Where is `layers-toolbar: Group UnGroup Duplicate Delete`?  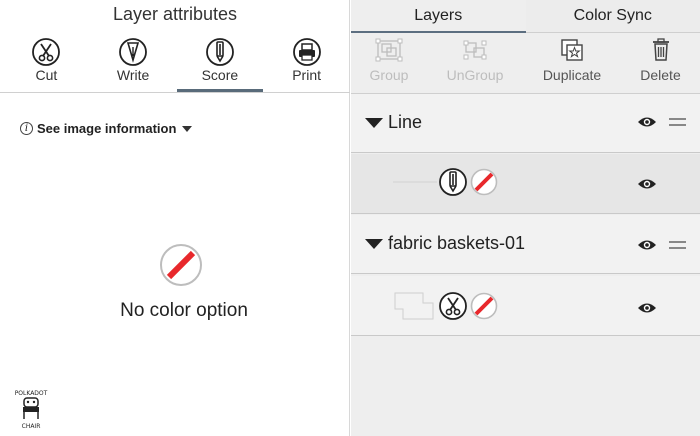
layers-toolbar: Group UnGroup Duplicate Delete is located at coordinates (525, 64).